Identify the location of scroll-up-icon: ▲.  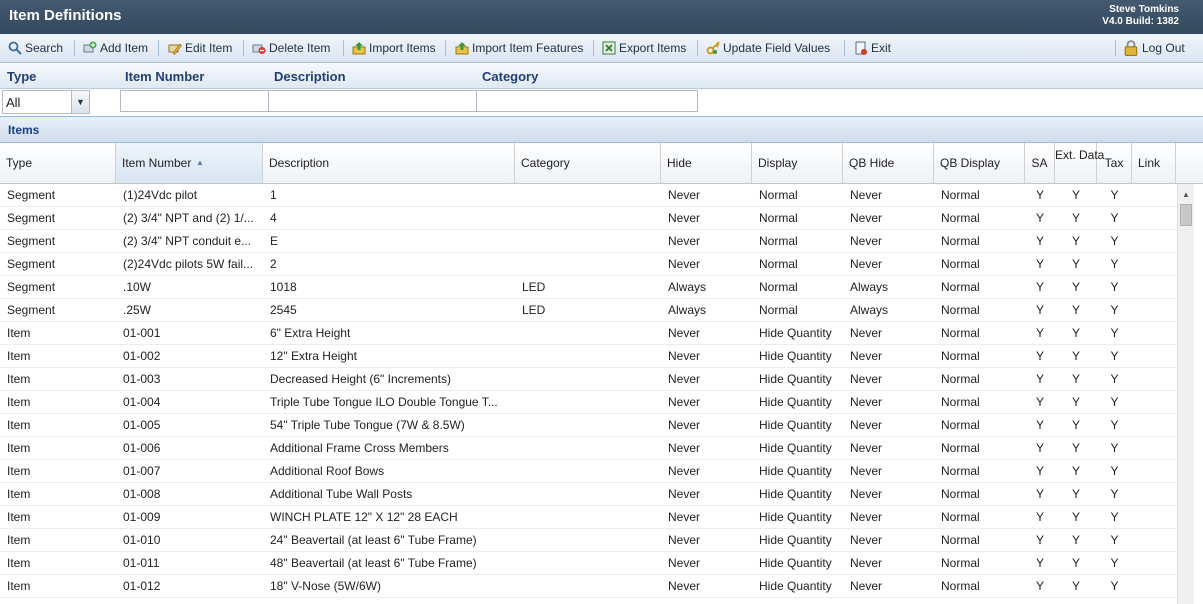
(1186, 194).